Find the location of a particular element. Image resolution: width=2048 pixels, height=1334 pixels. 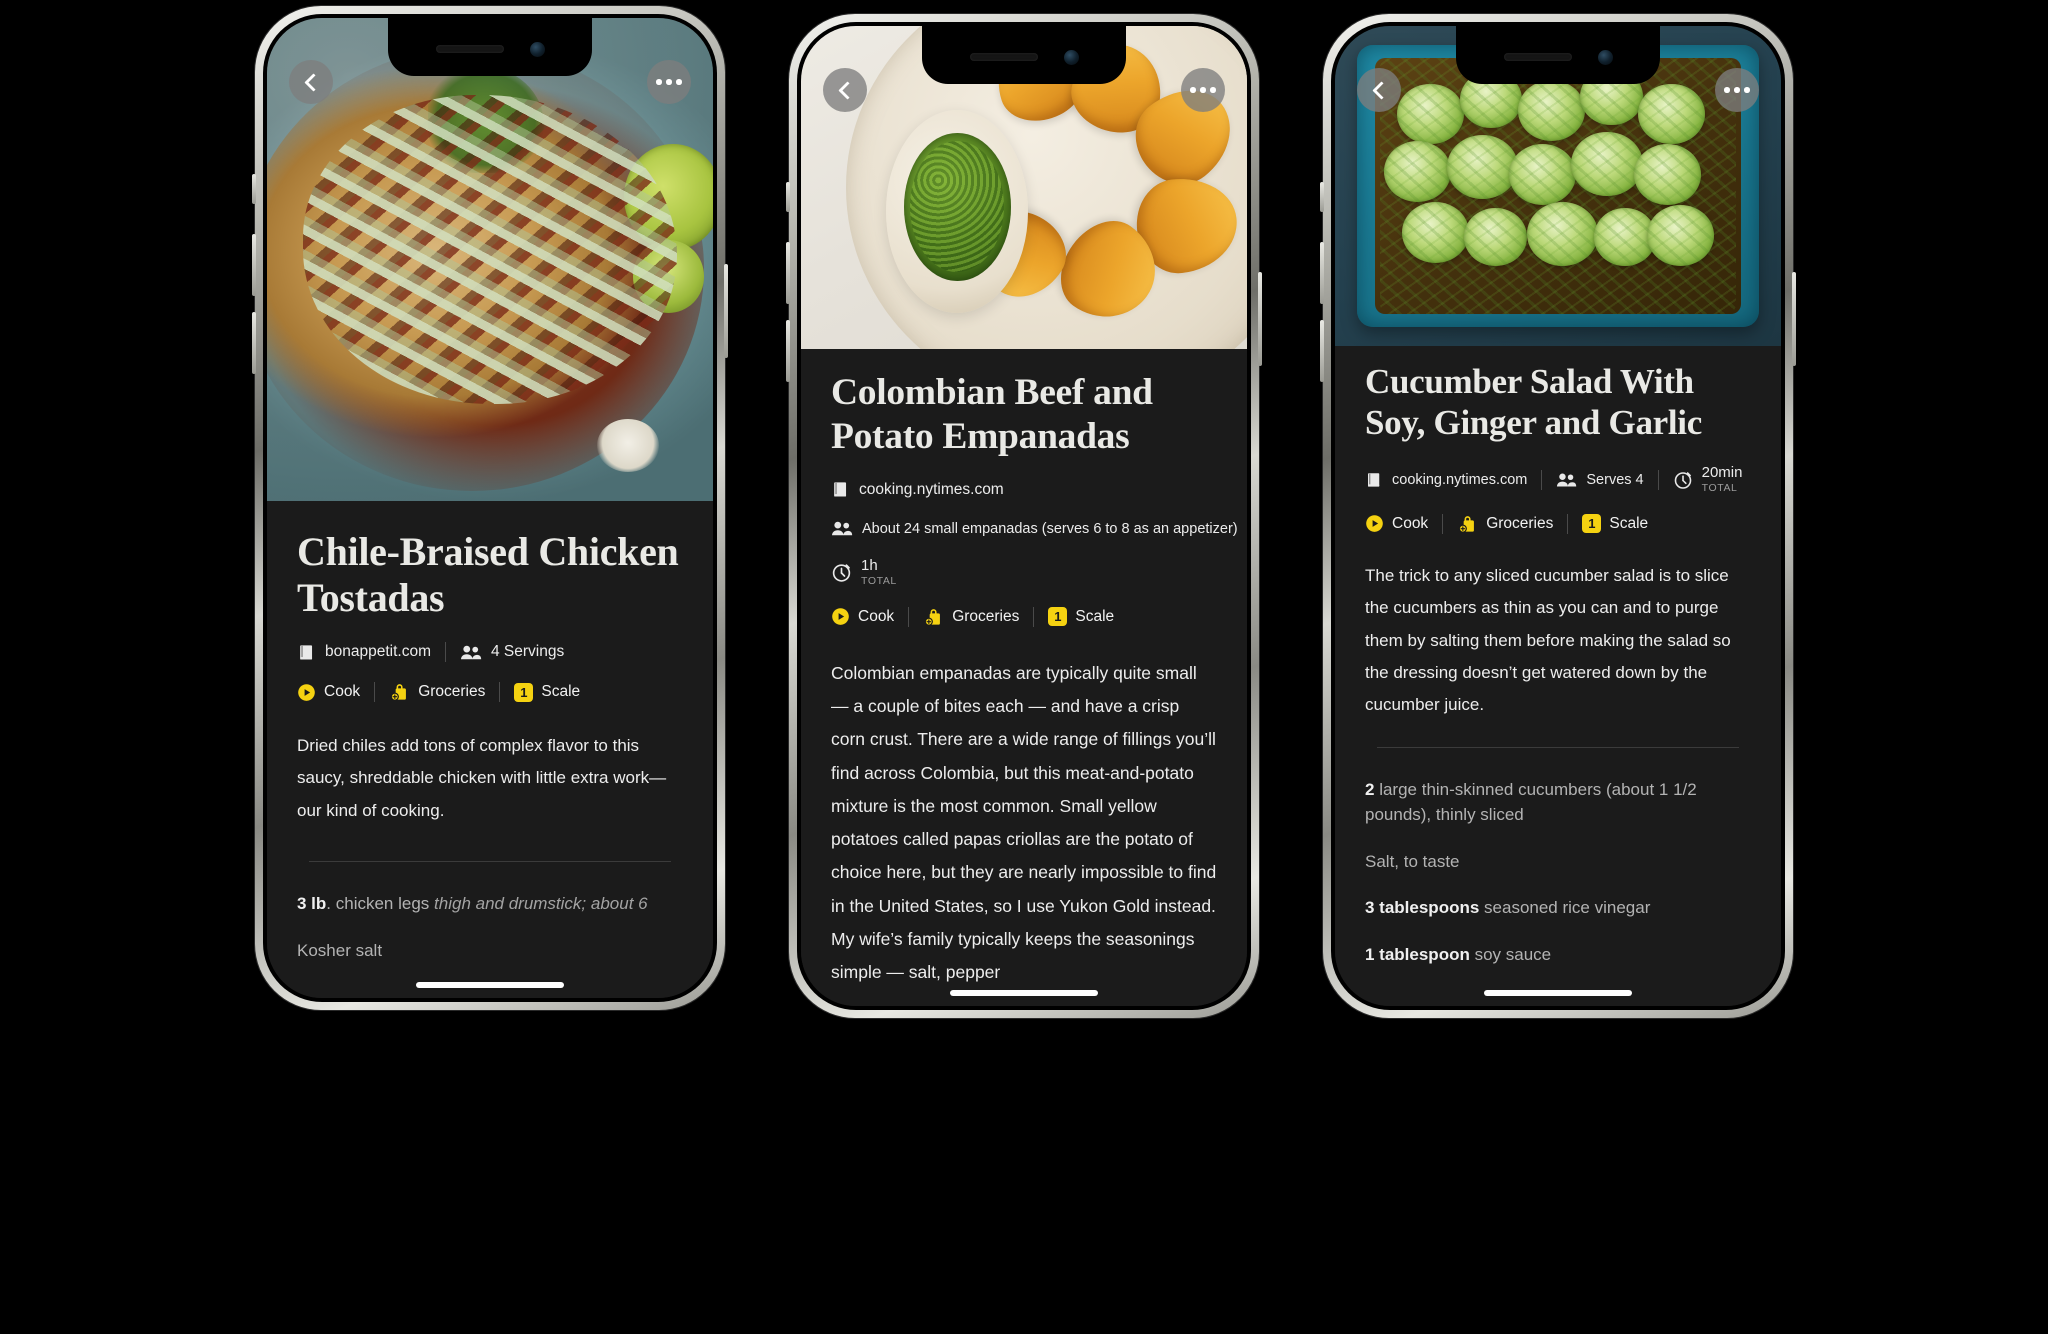

ingredient-item: Kosher salt is located at coordinates (490, 951).